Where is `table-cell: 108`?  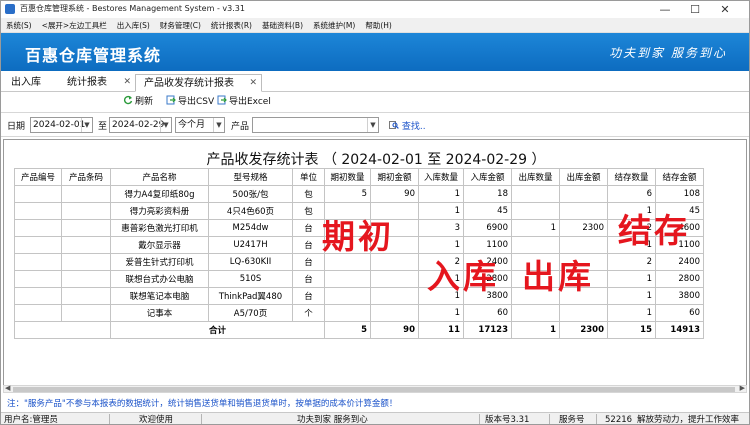
table-cell: 108 is located at coordinates (679, 194).